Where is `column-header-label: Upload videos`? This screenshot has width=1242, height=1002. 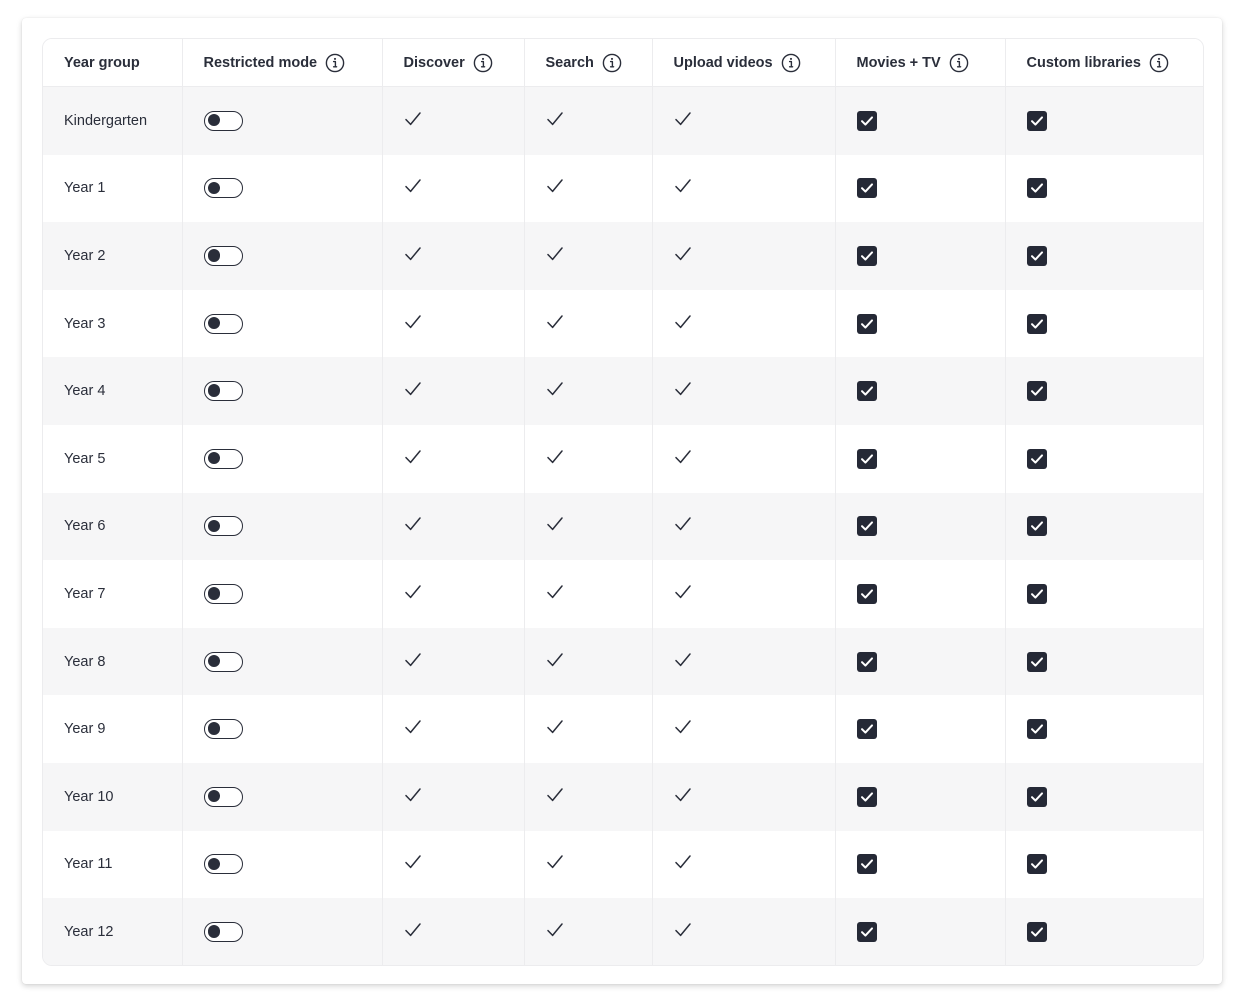
column-header-label: Upload videos is located at coordinates (723, 62).